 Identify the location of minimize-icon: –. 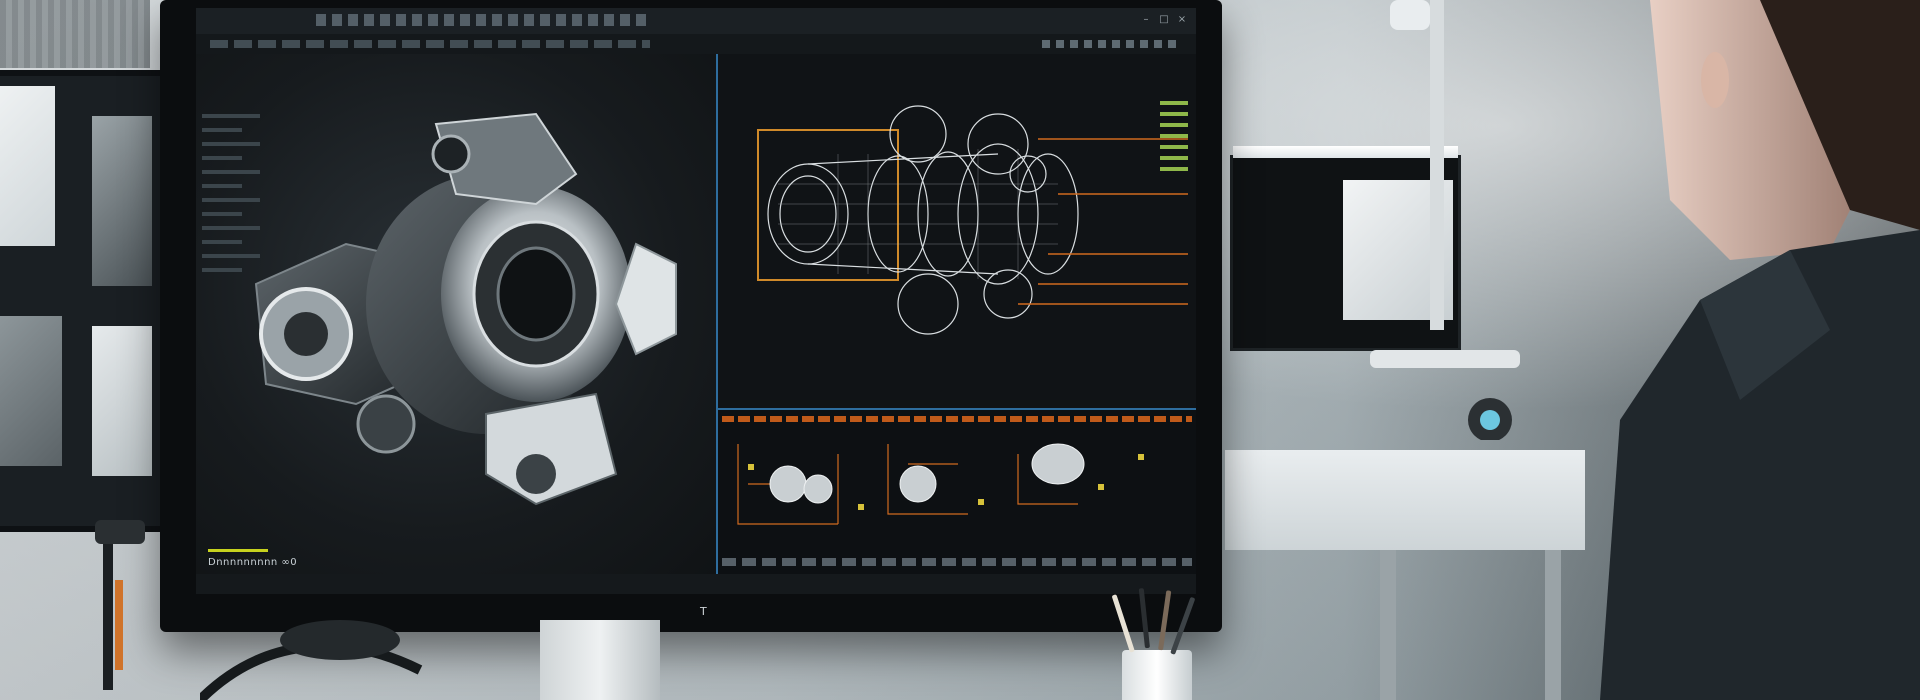
(1146, 20).